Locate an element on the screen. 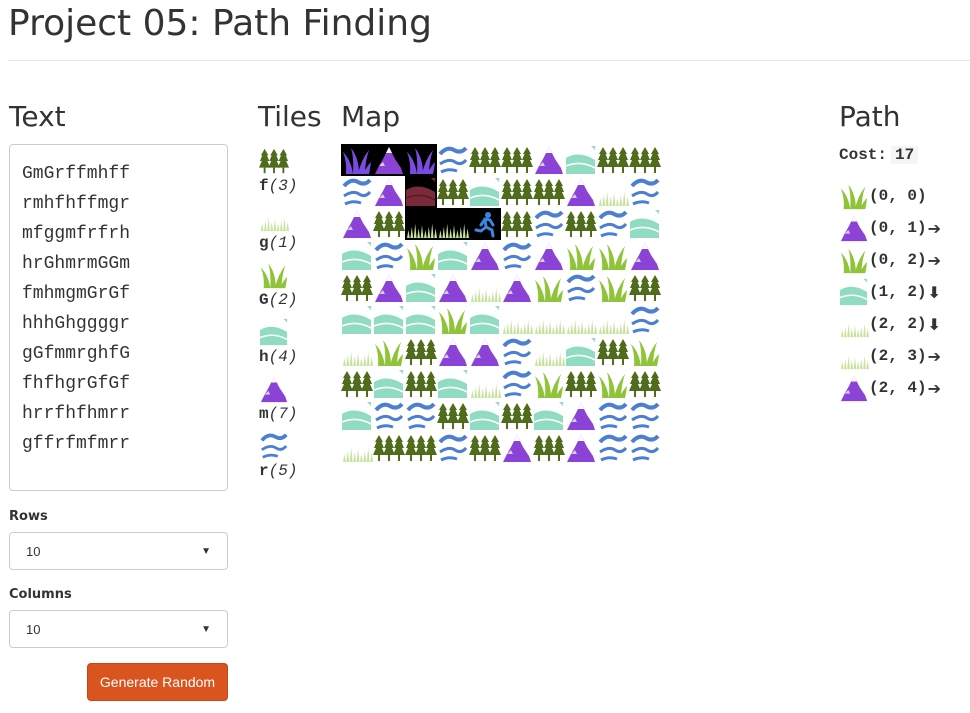  columns-select: 10 ▼ is located at coordinates (118, 629).